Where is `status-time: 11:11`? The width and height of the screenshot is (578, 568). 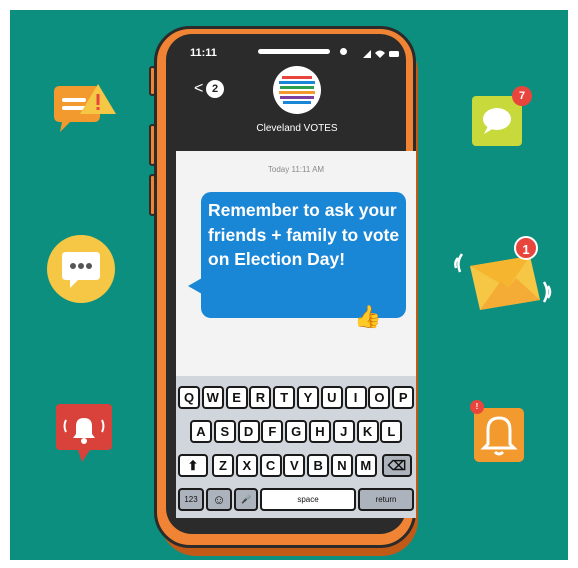 status-time: 11:11 is located at coordinates (203, 53).